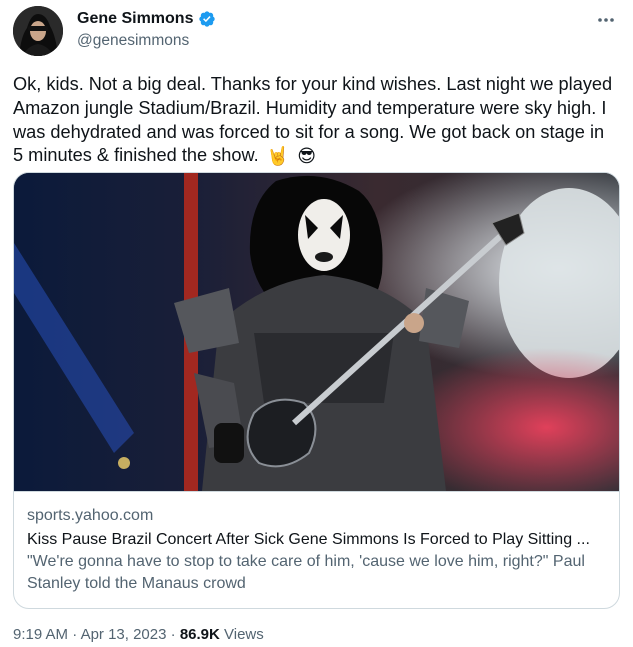  Describe the element at coordinates (133, 41) in the screenshot. I see `handle: @genesimmons` at that location.